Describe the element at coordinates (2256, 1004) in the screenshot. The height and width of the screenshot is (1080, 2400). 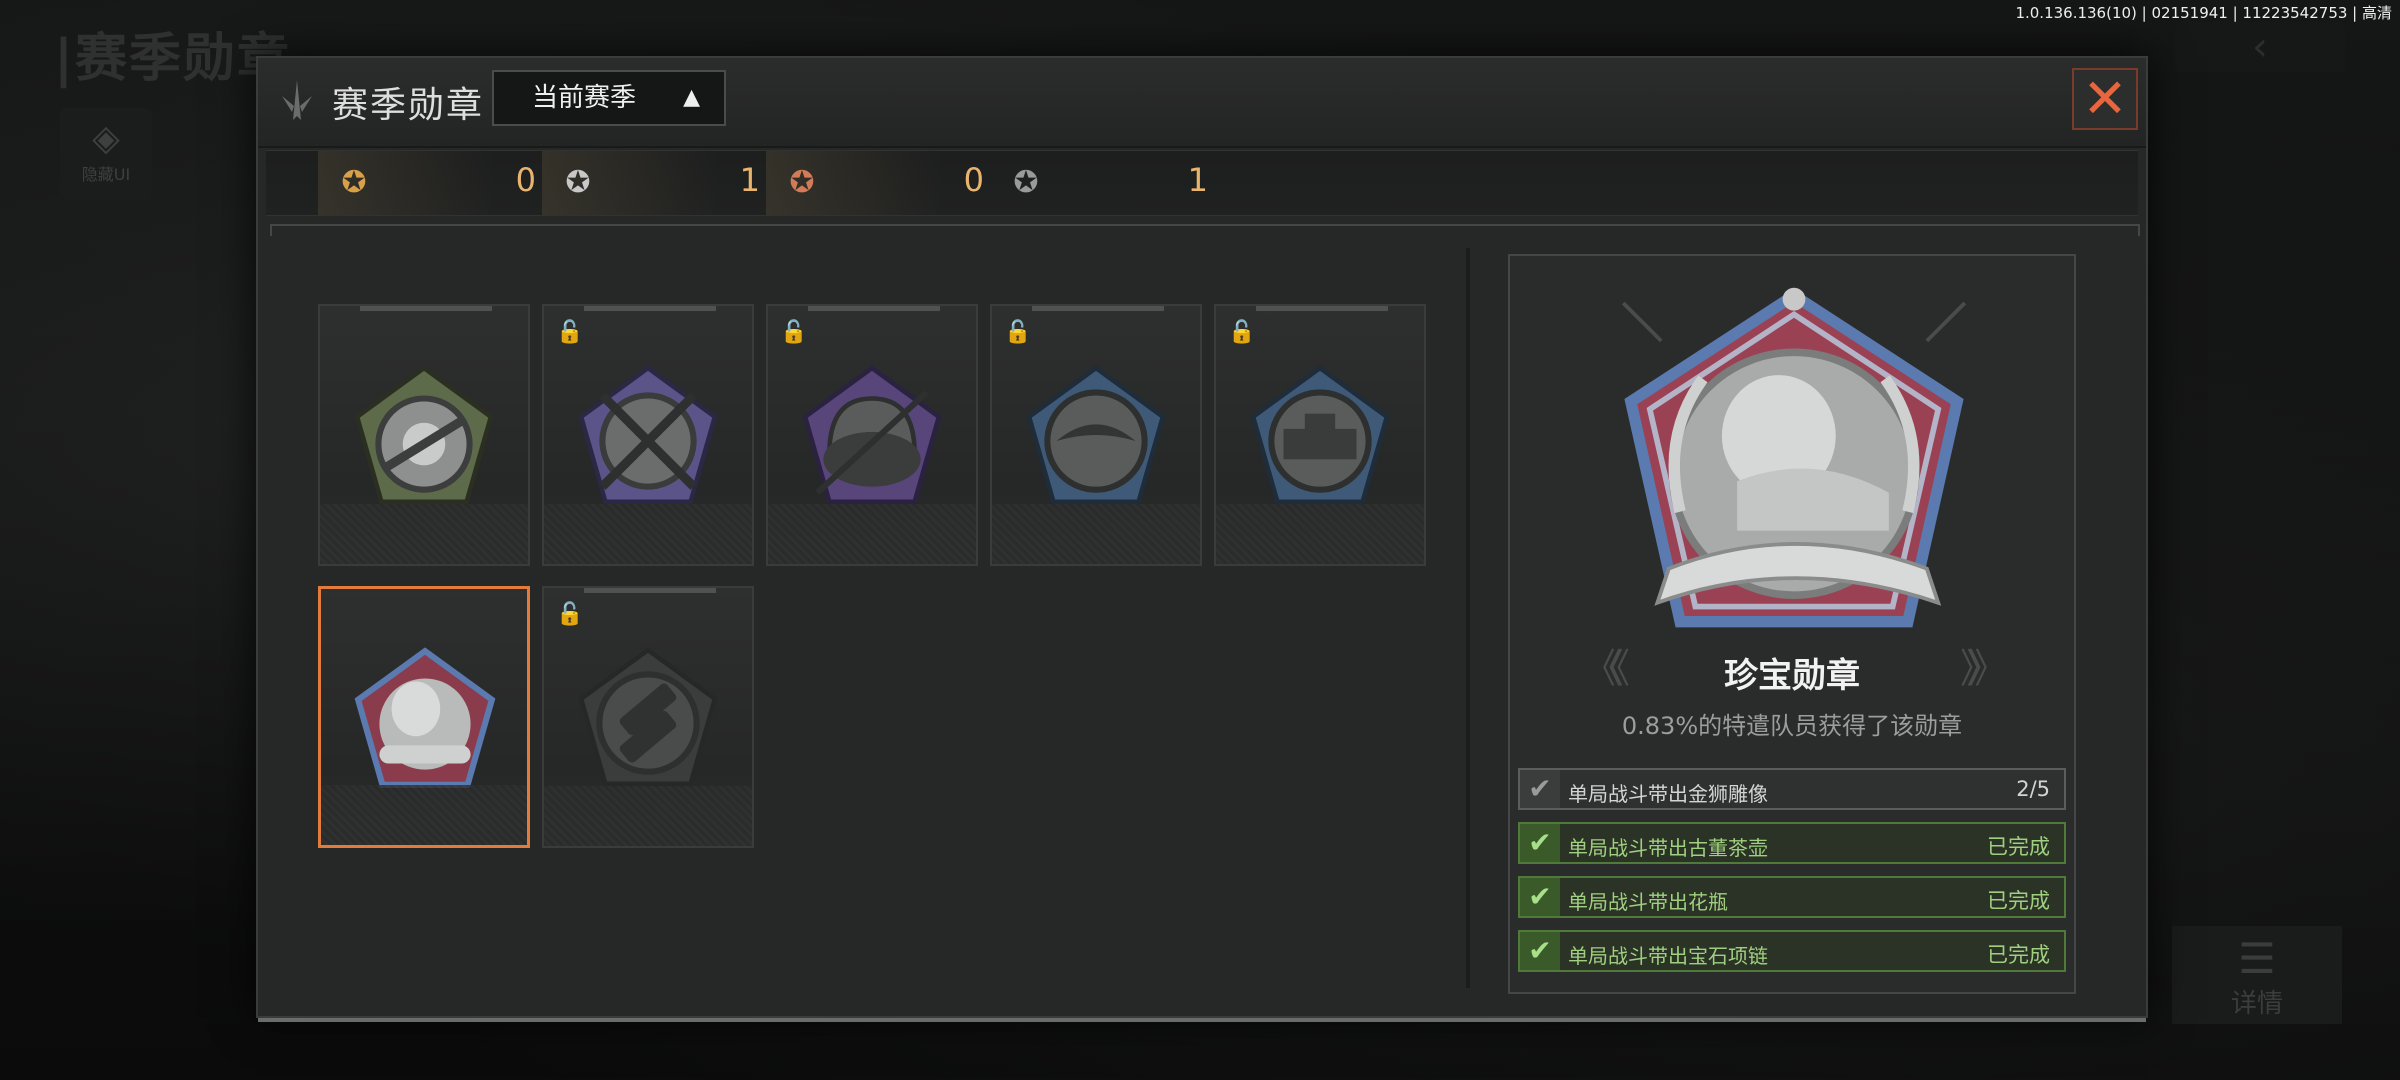
I see `detail-label: 详情` at that location.